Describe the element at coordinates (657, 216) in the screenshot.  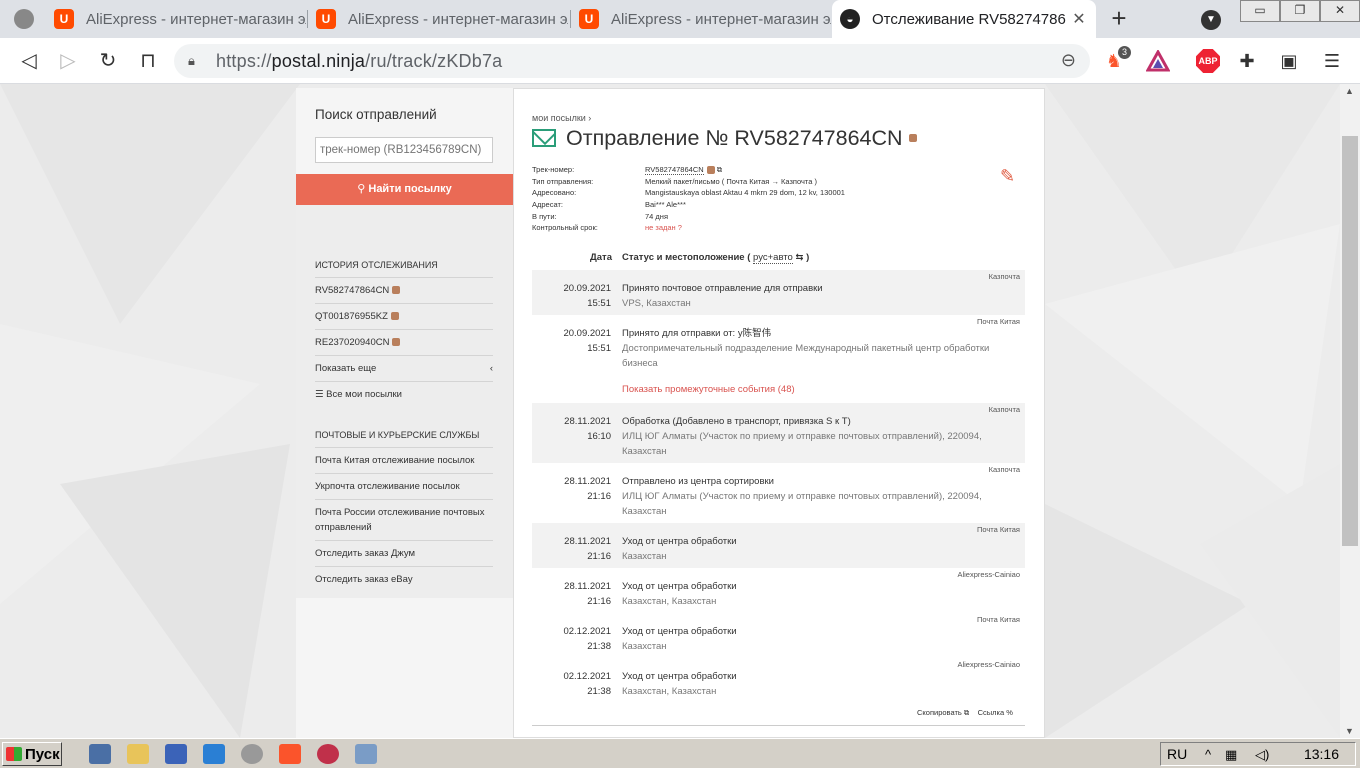
I see `info-value: 74 дня` at that location.